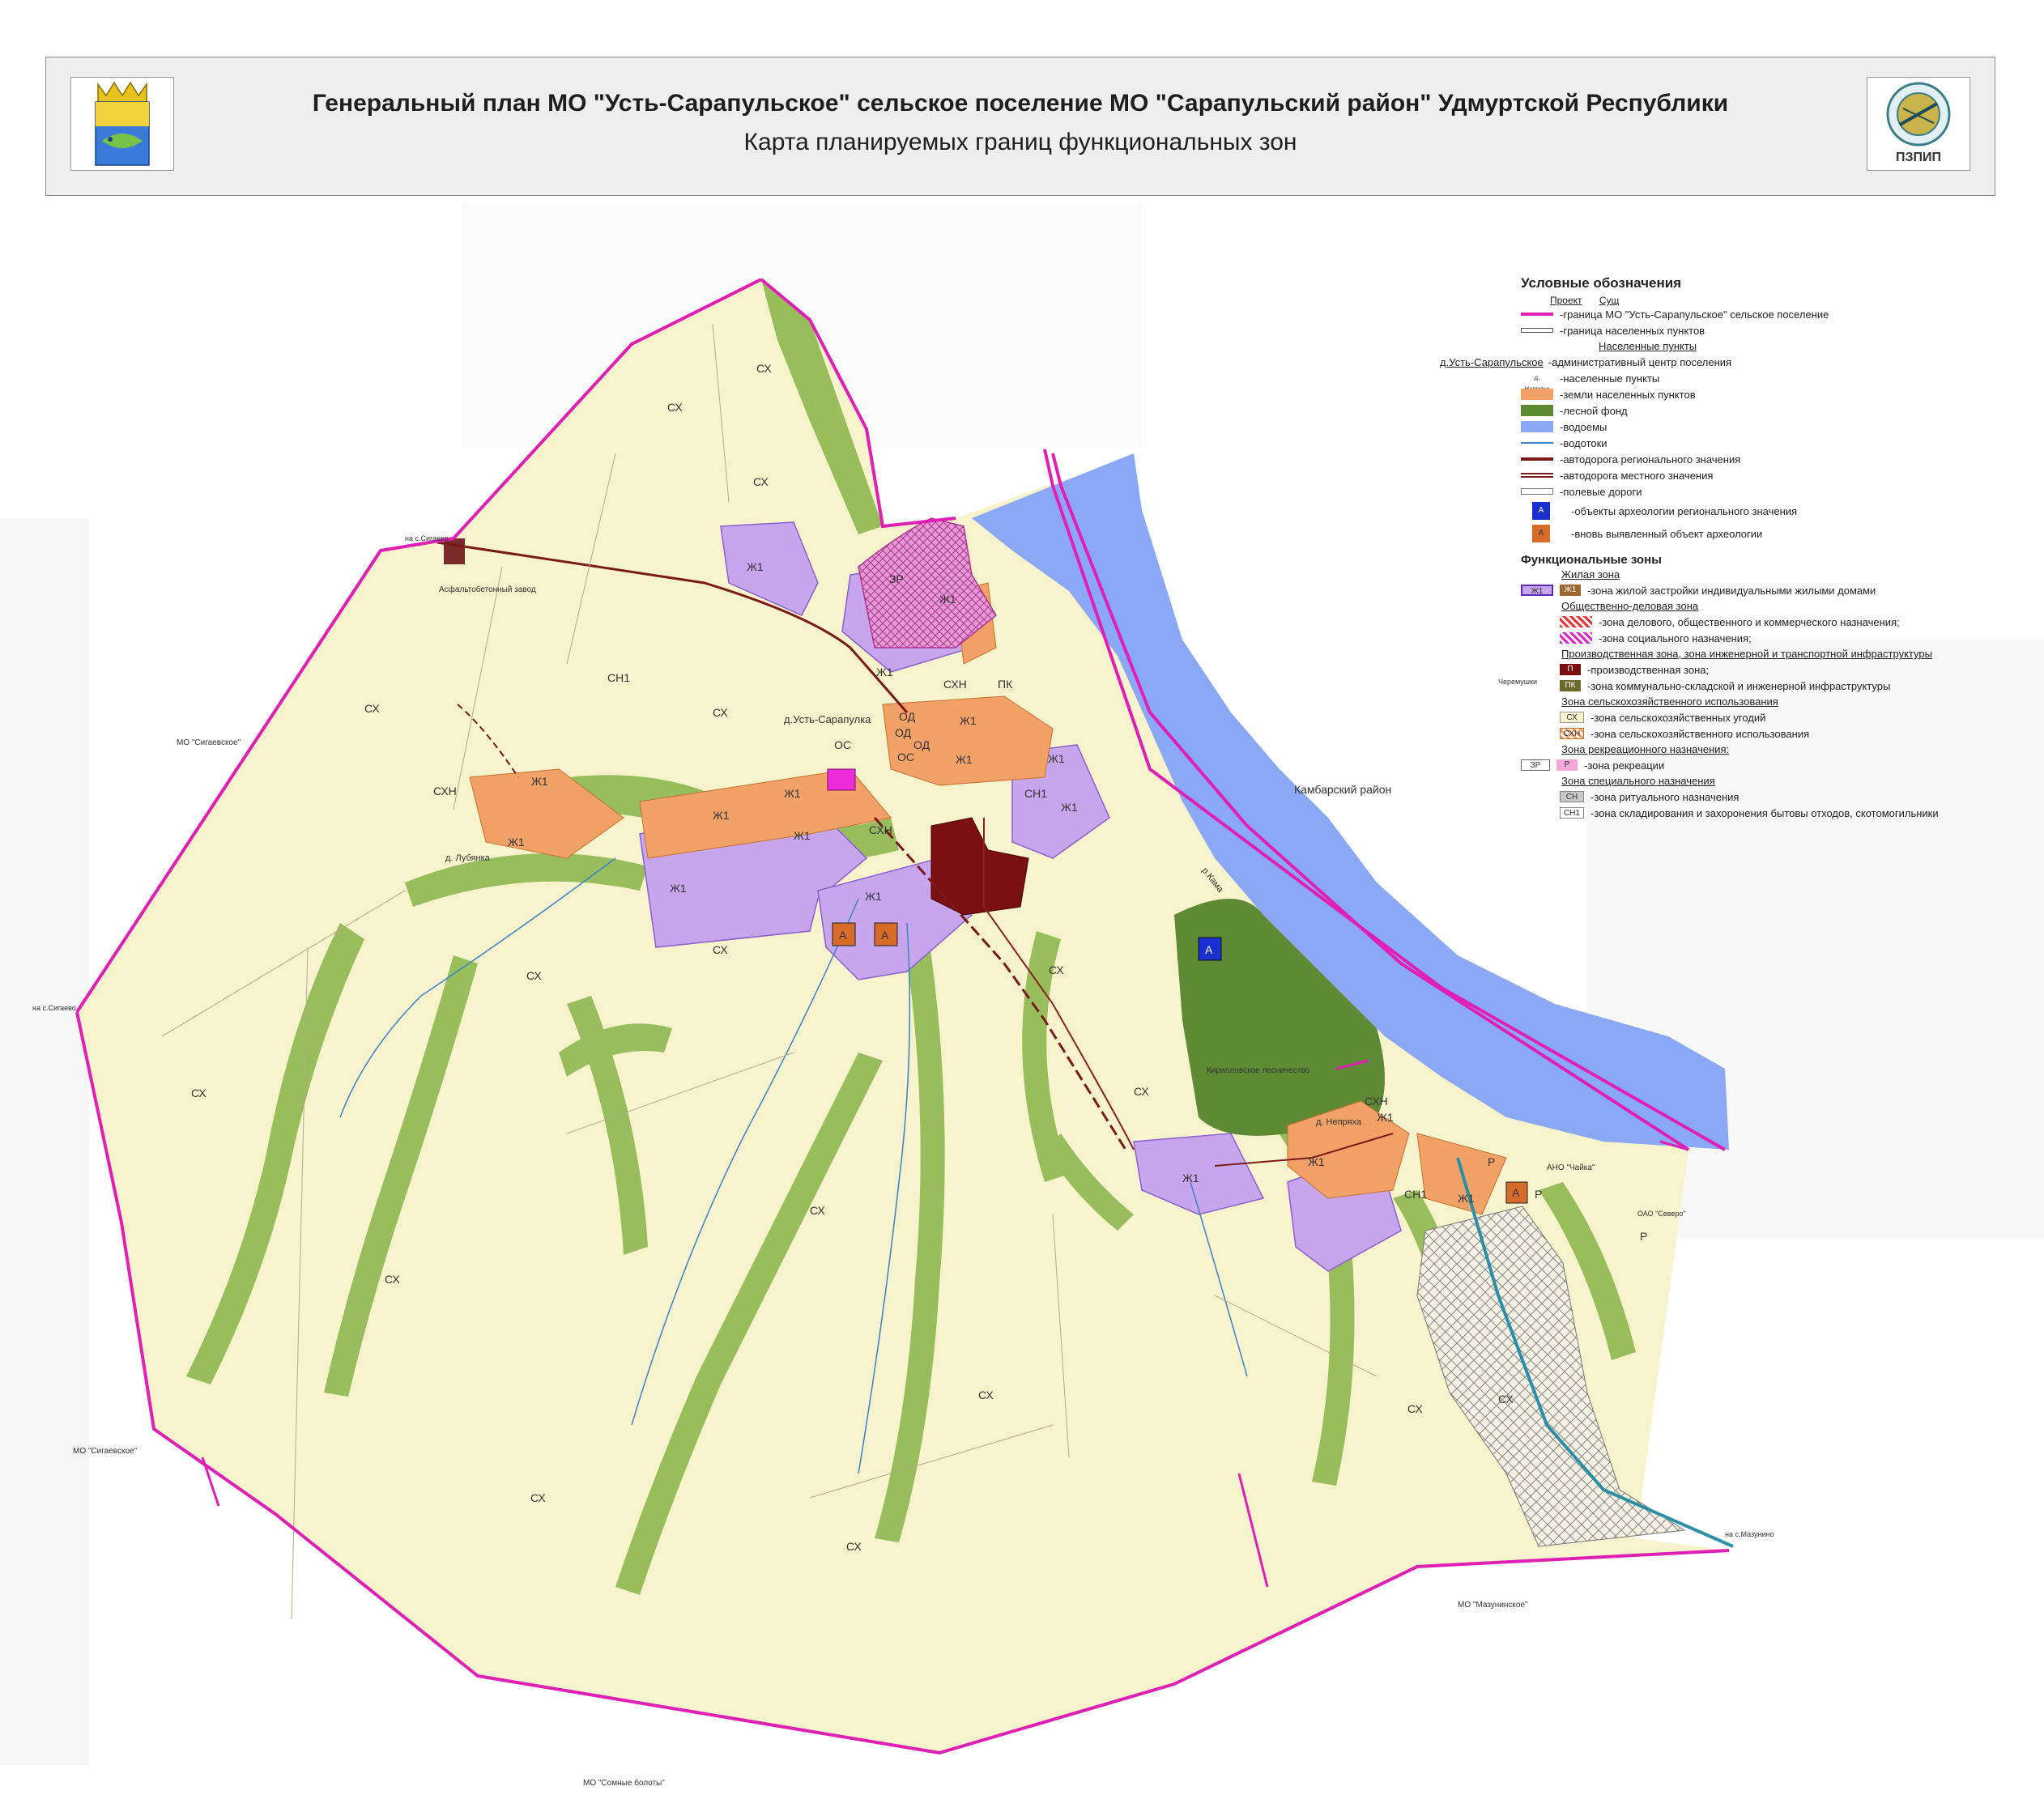 This screenshot has height=1799, width=2044. What do you see at coordinates (44, 1141) in the screenshot?
I see `neighbour-area` at bounding box center [44, 1141].